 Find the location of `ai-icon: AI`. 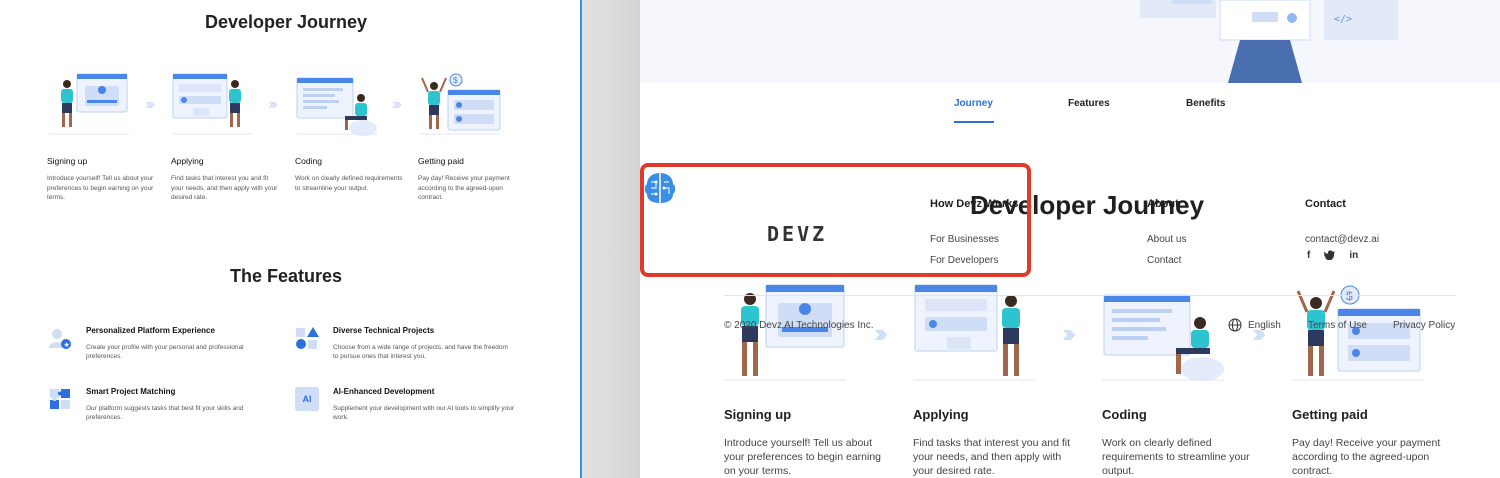

ai-icon: AI is located at coordinates (307, 399).